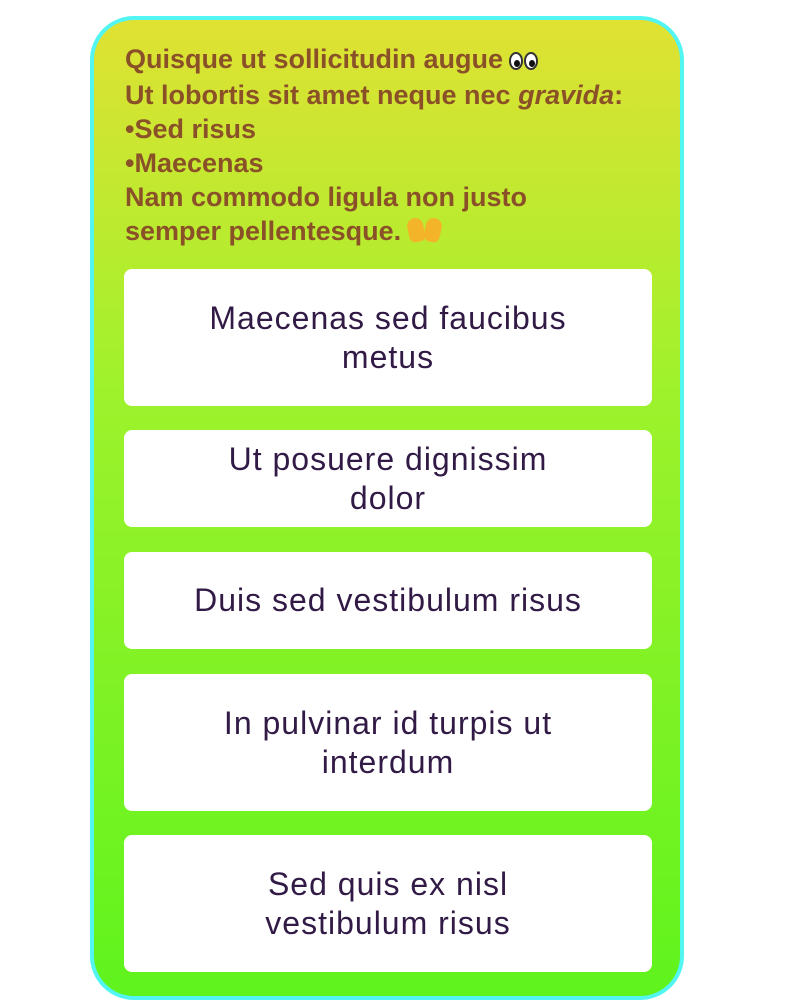 The width and height of the screenshot is (808, 1000). Describe the element at coordinates (194, 163) in the screenshot. I see `bullet-item-2: •Maecenas` at that location.